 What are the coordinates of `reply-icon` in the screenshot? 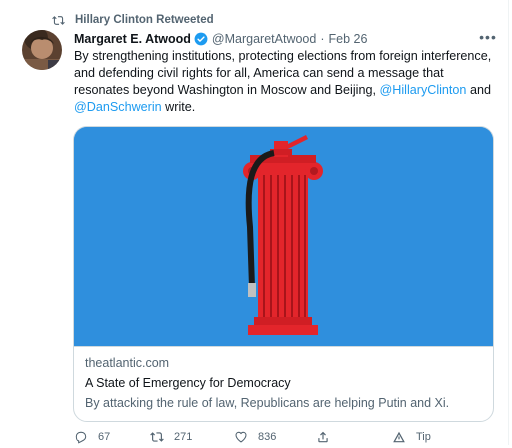 It's located at (81, 437).